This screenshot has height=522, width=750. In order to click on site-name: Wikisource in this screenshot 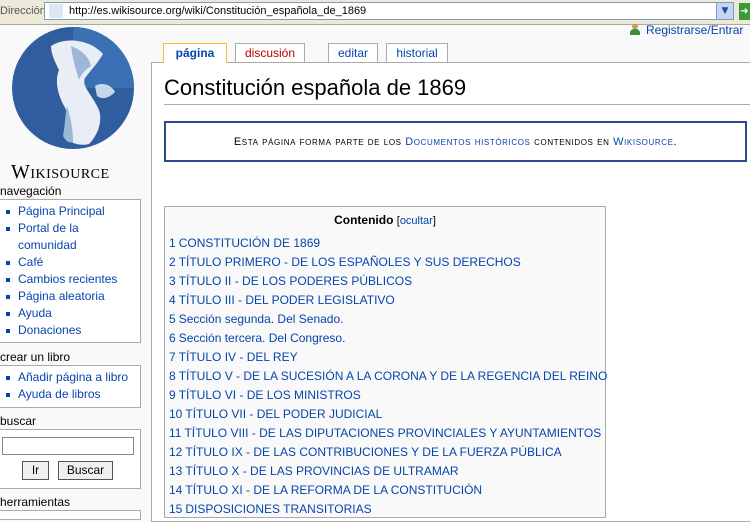, I will do `click(60, 172)`.